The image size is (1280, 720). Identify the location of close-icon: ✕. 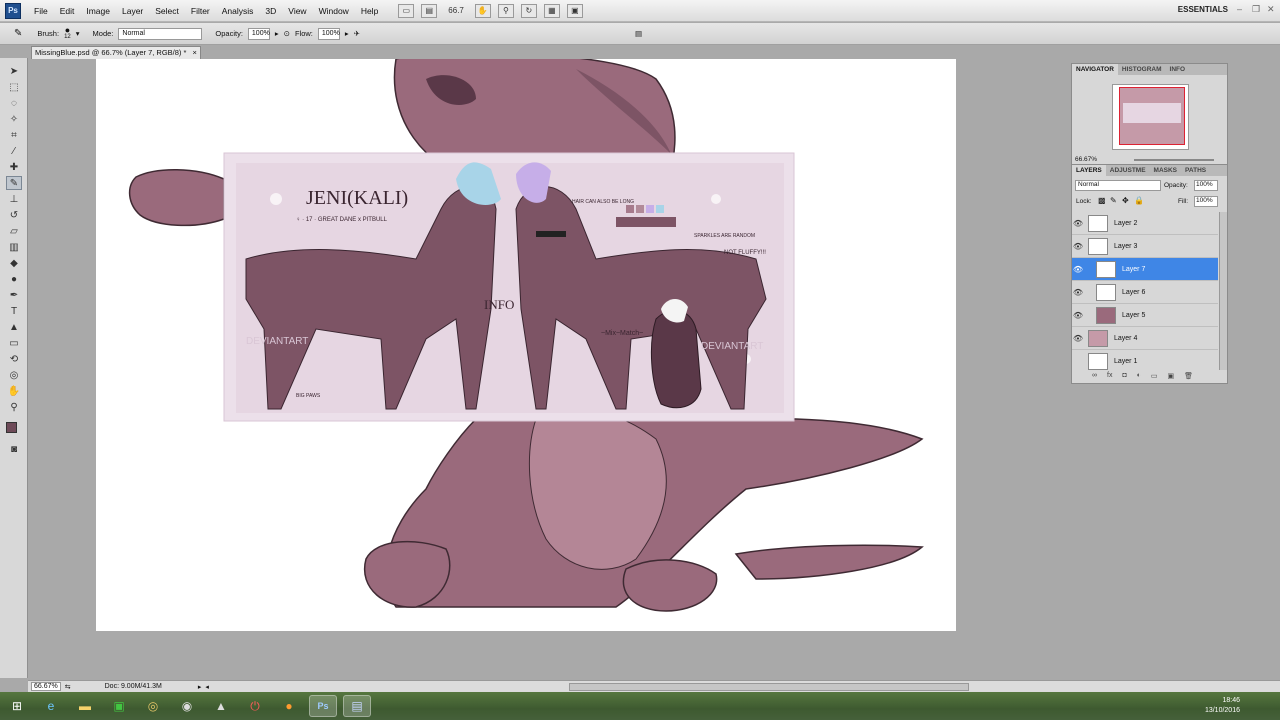
(1271, 9).